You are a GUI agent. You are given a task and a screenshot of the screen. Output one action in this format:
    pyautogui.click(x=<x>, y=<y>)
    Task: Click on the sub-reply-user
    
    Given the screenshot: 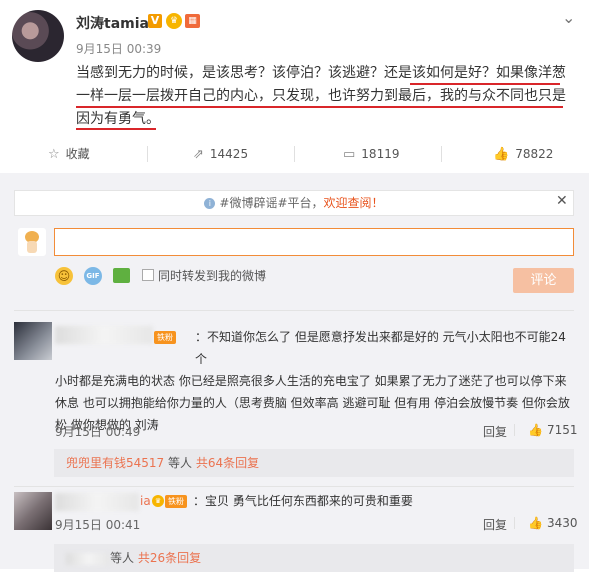 What is the action you would take?
    pyautogui.click(x=88, y=558)
    